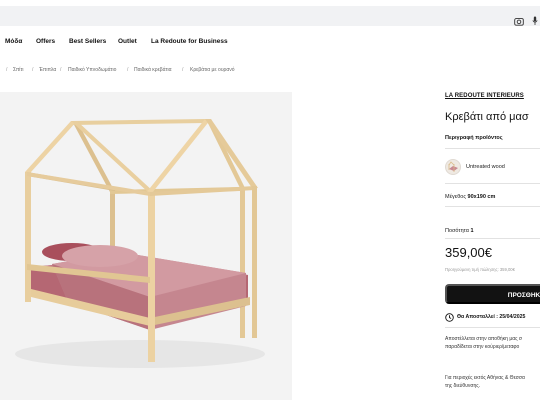 Image resolution: width=540 pixels, height=400 pixels. I want to click on add-to-cart-button: ΠΡΟΣΘΗΚ, so click(492, 294).